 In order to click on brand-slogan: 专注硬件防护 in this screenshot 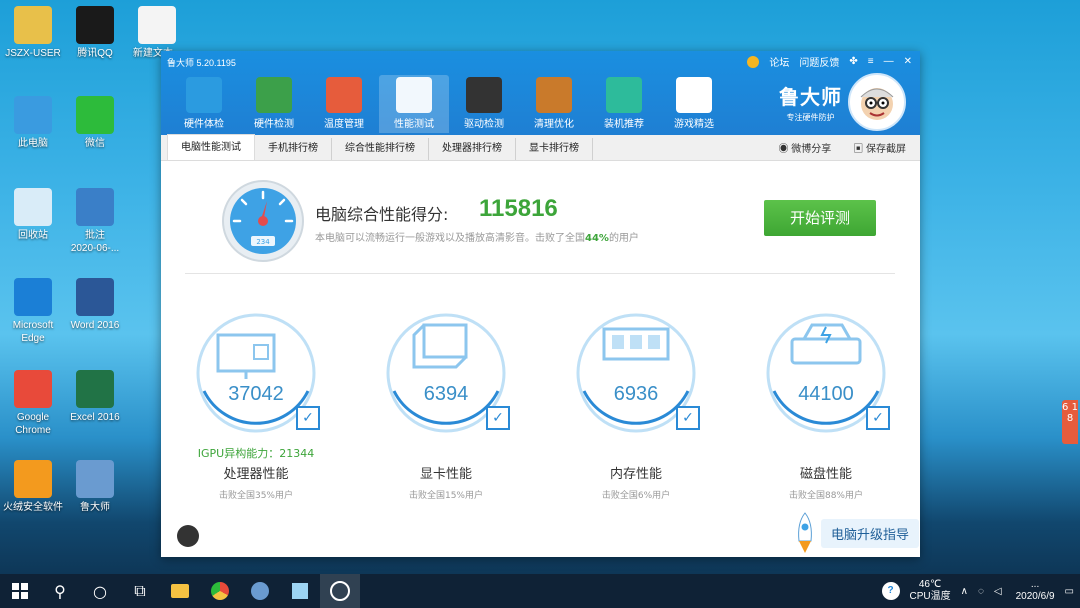, I will do `click(810, 117)`.